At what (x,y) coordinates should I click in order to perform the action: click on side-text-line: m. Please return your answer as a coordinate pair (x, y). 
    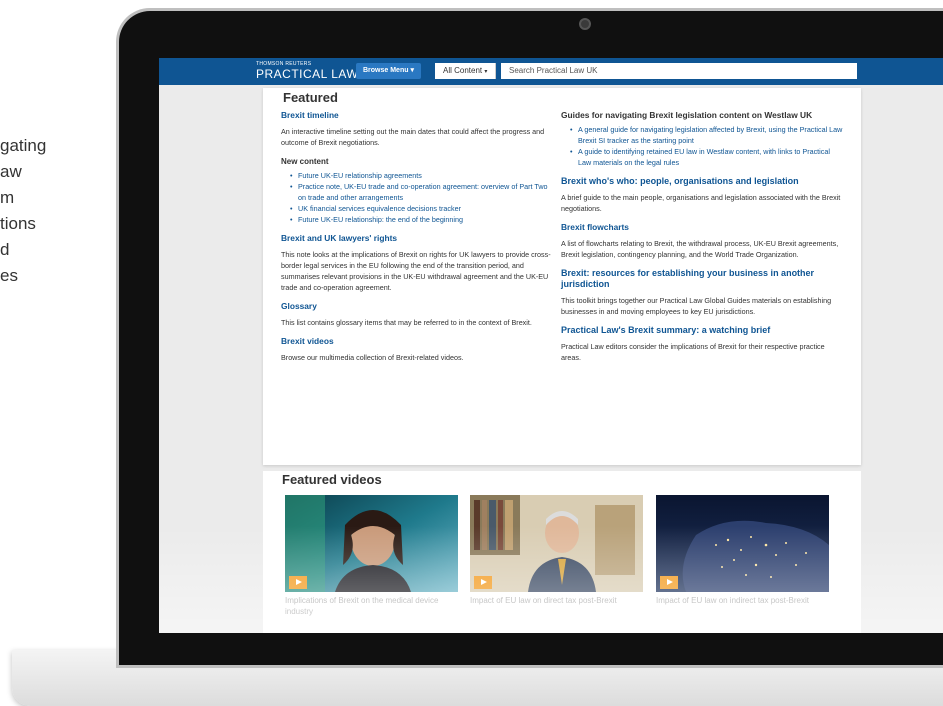
    Looking at the image, I should click on (7, 197).